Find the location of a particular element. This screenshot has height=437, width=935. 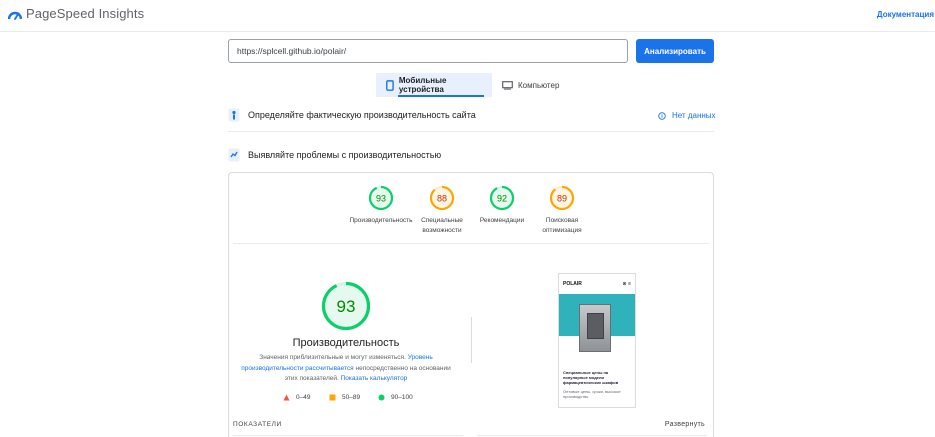

tab-mobile-label: Мобильные устройства is located at coordinates (422, 85).